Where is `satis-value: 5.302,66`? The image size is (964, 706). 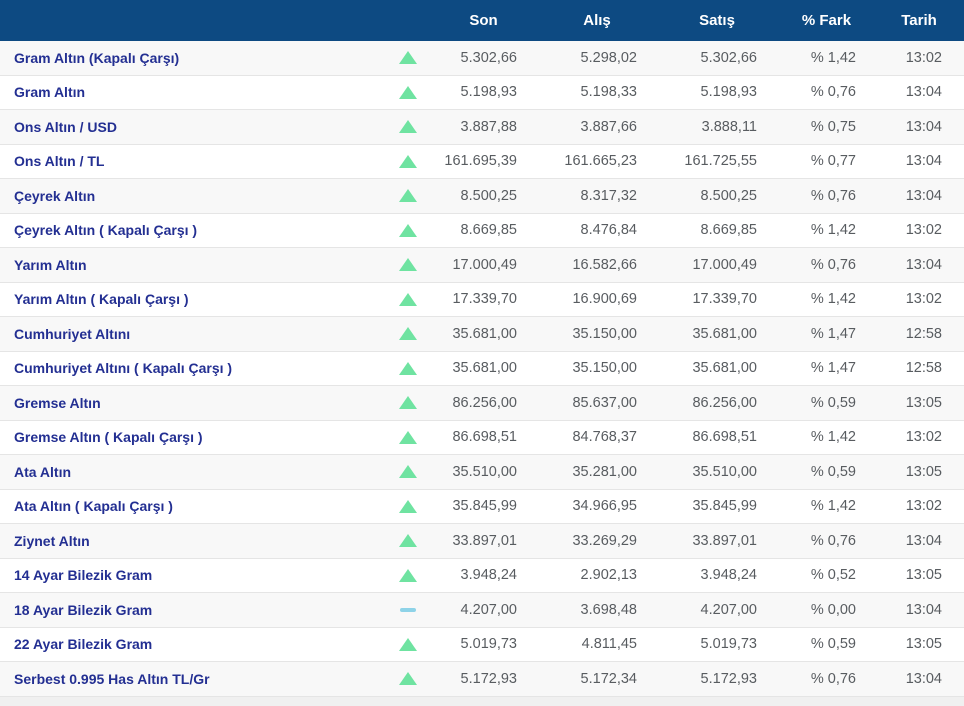 satis-value: 5.302,66 is located at coordinates (728, 57).